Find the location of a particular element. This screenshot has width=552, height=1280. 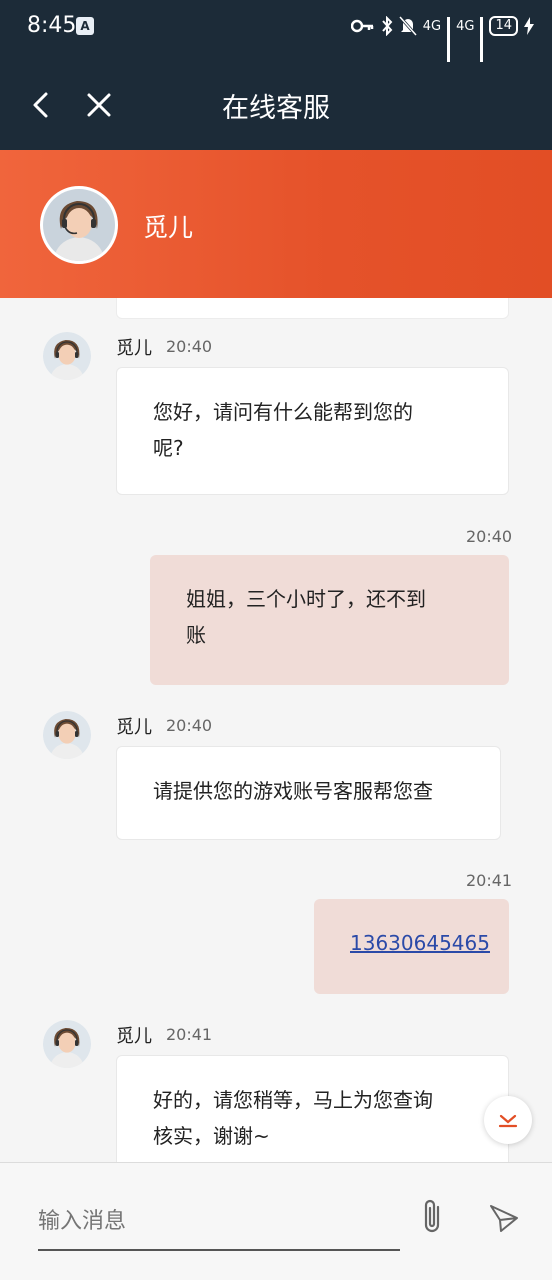

app-topbar: 8:45 A 4G 4G 14 在线客服 is located at coordinates (276, 75).